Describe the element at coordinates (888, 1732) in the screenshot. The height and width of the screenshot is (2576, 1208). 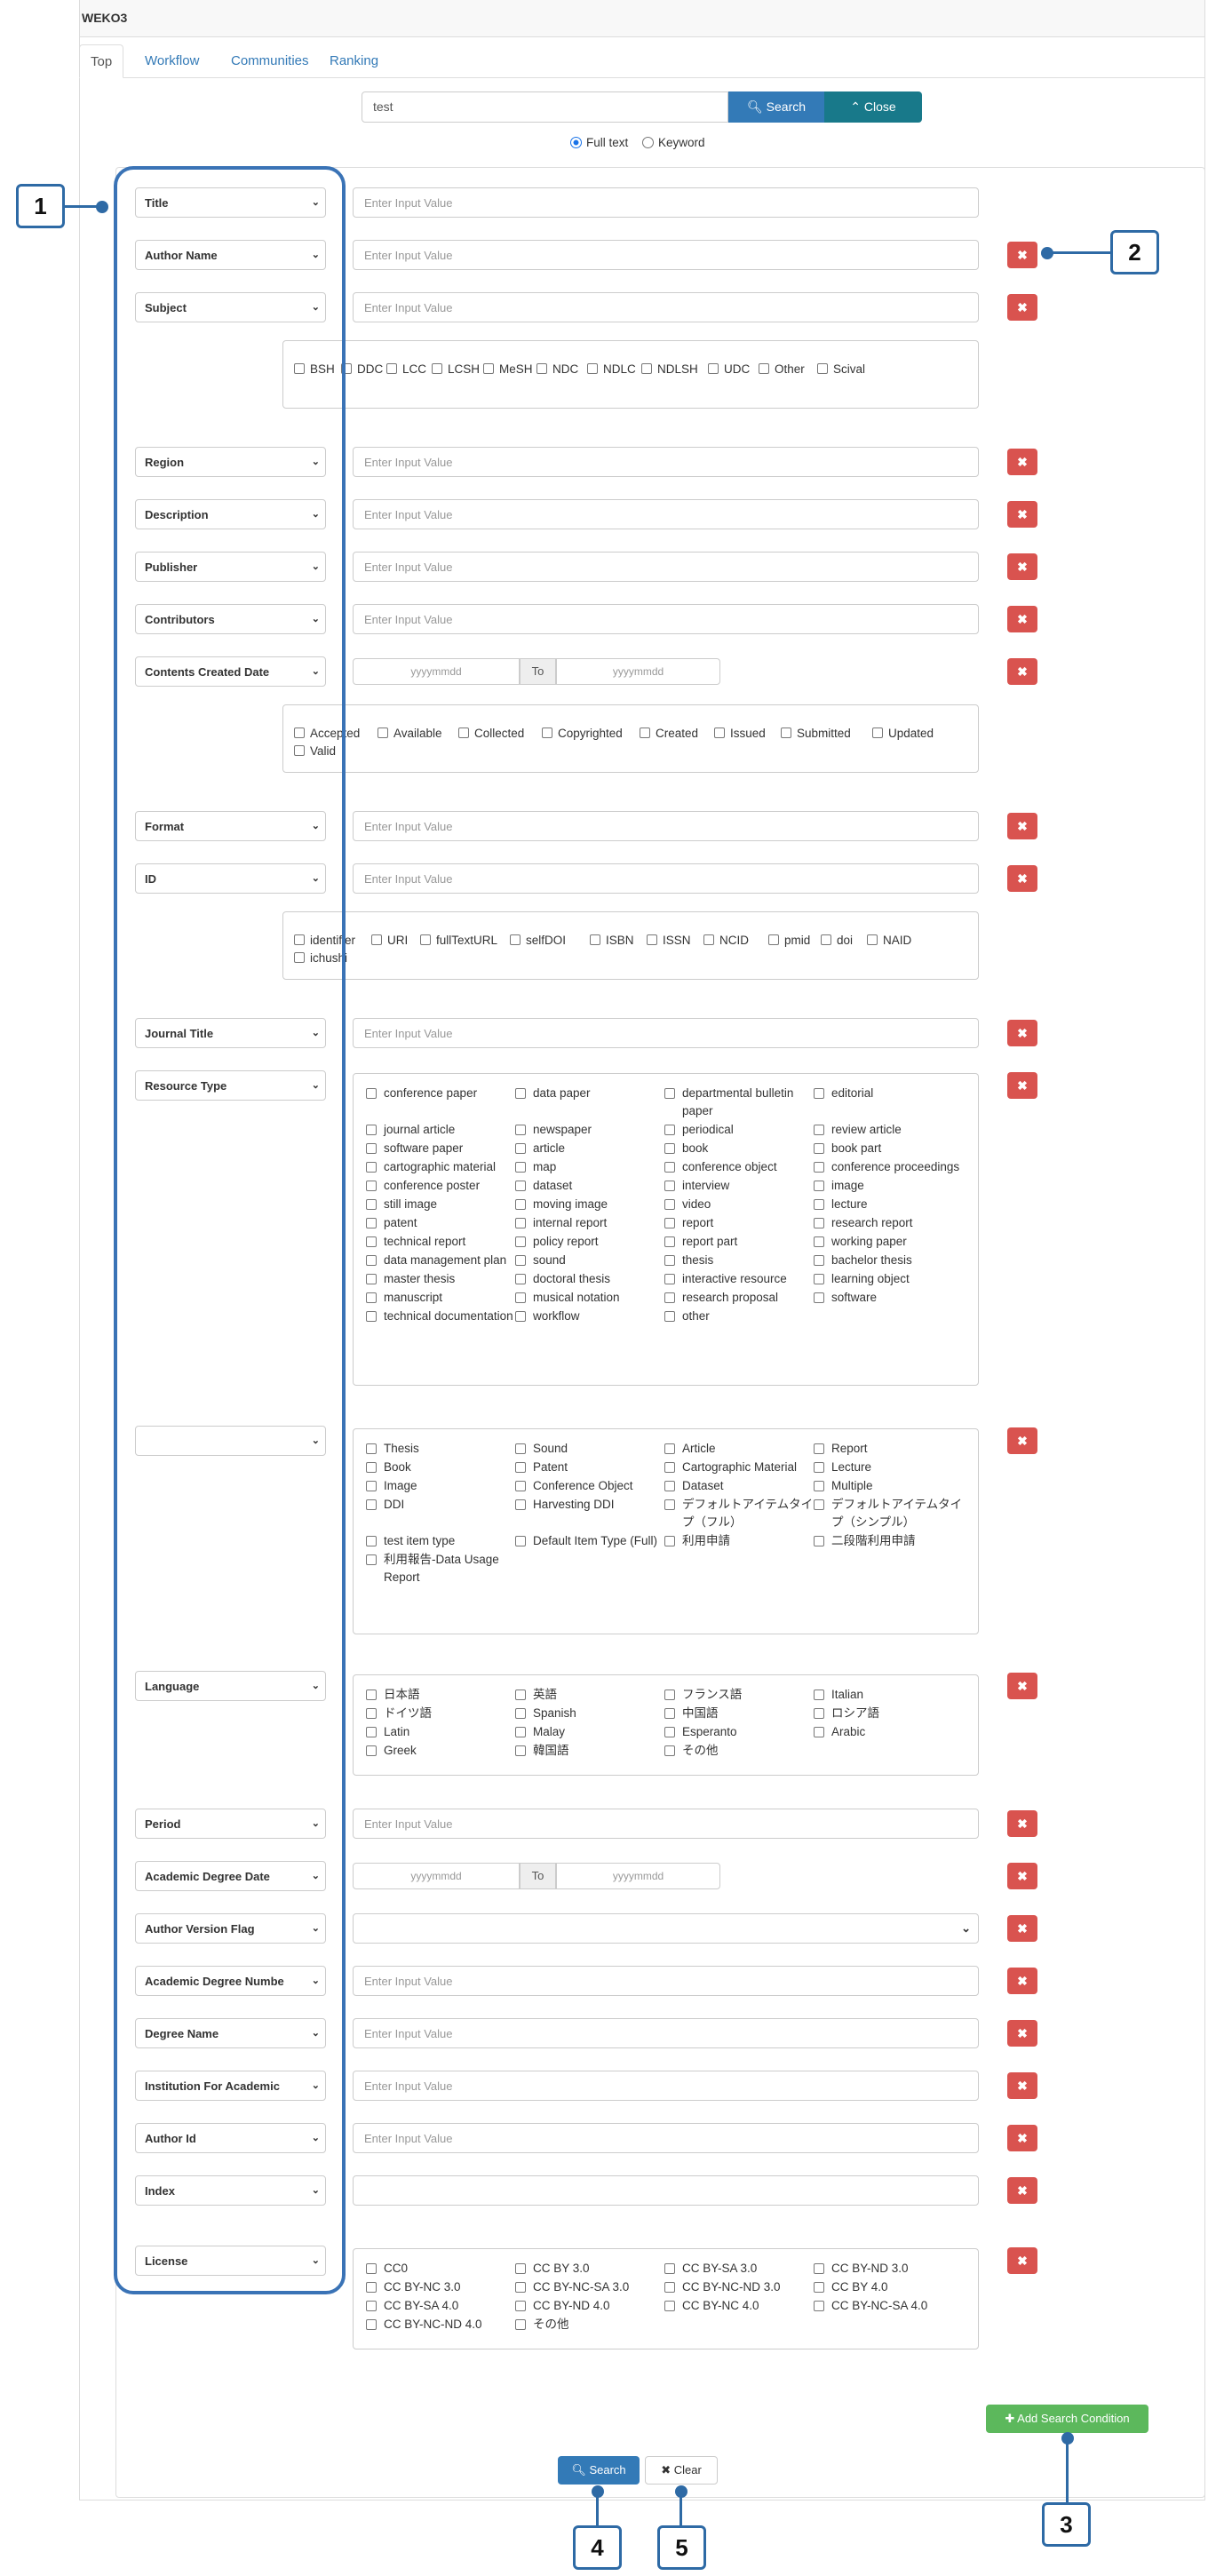
I see `checkbox-option: Arabic` at that location.